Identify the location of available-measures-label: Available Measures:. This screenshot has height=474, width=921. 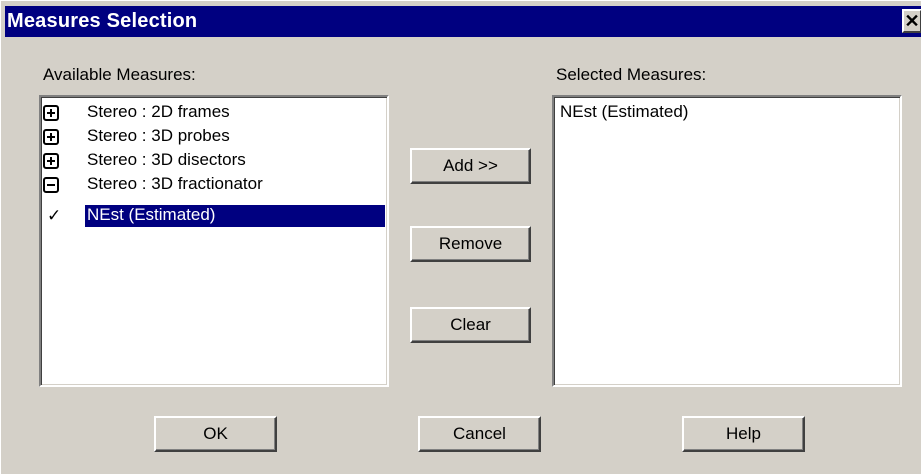
(119, 74).